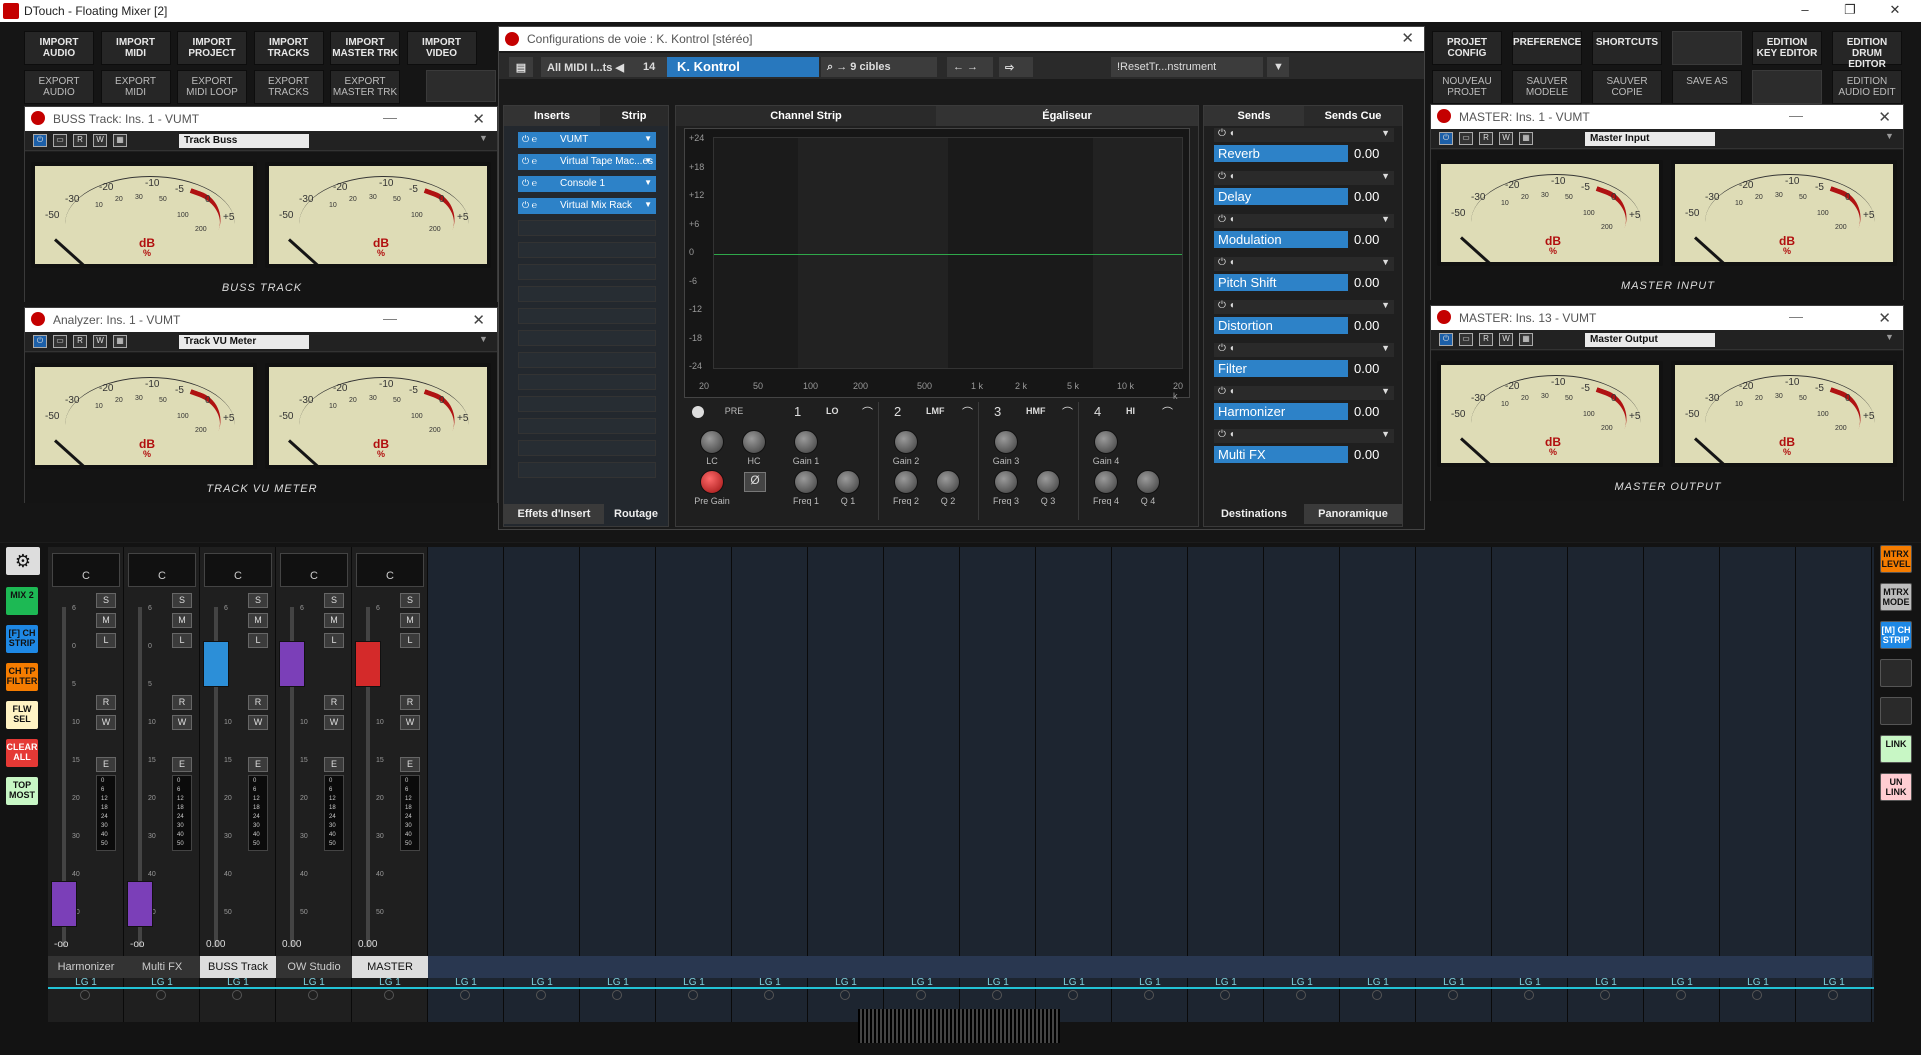  I want to click on send-slot: ⏻ ◖ ▼ Delay 0.00, so click(1304, 191).